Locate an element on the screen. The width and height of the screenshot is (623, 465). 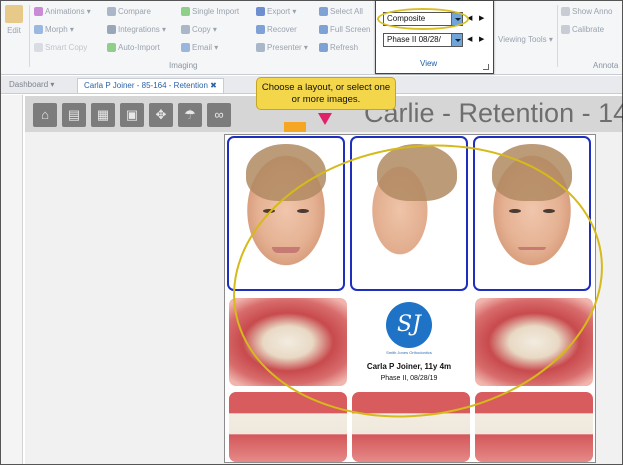
refresh-icon is located at coordinates (323, 47).